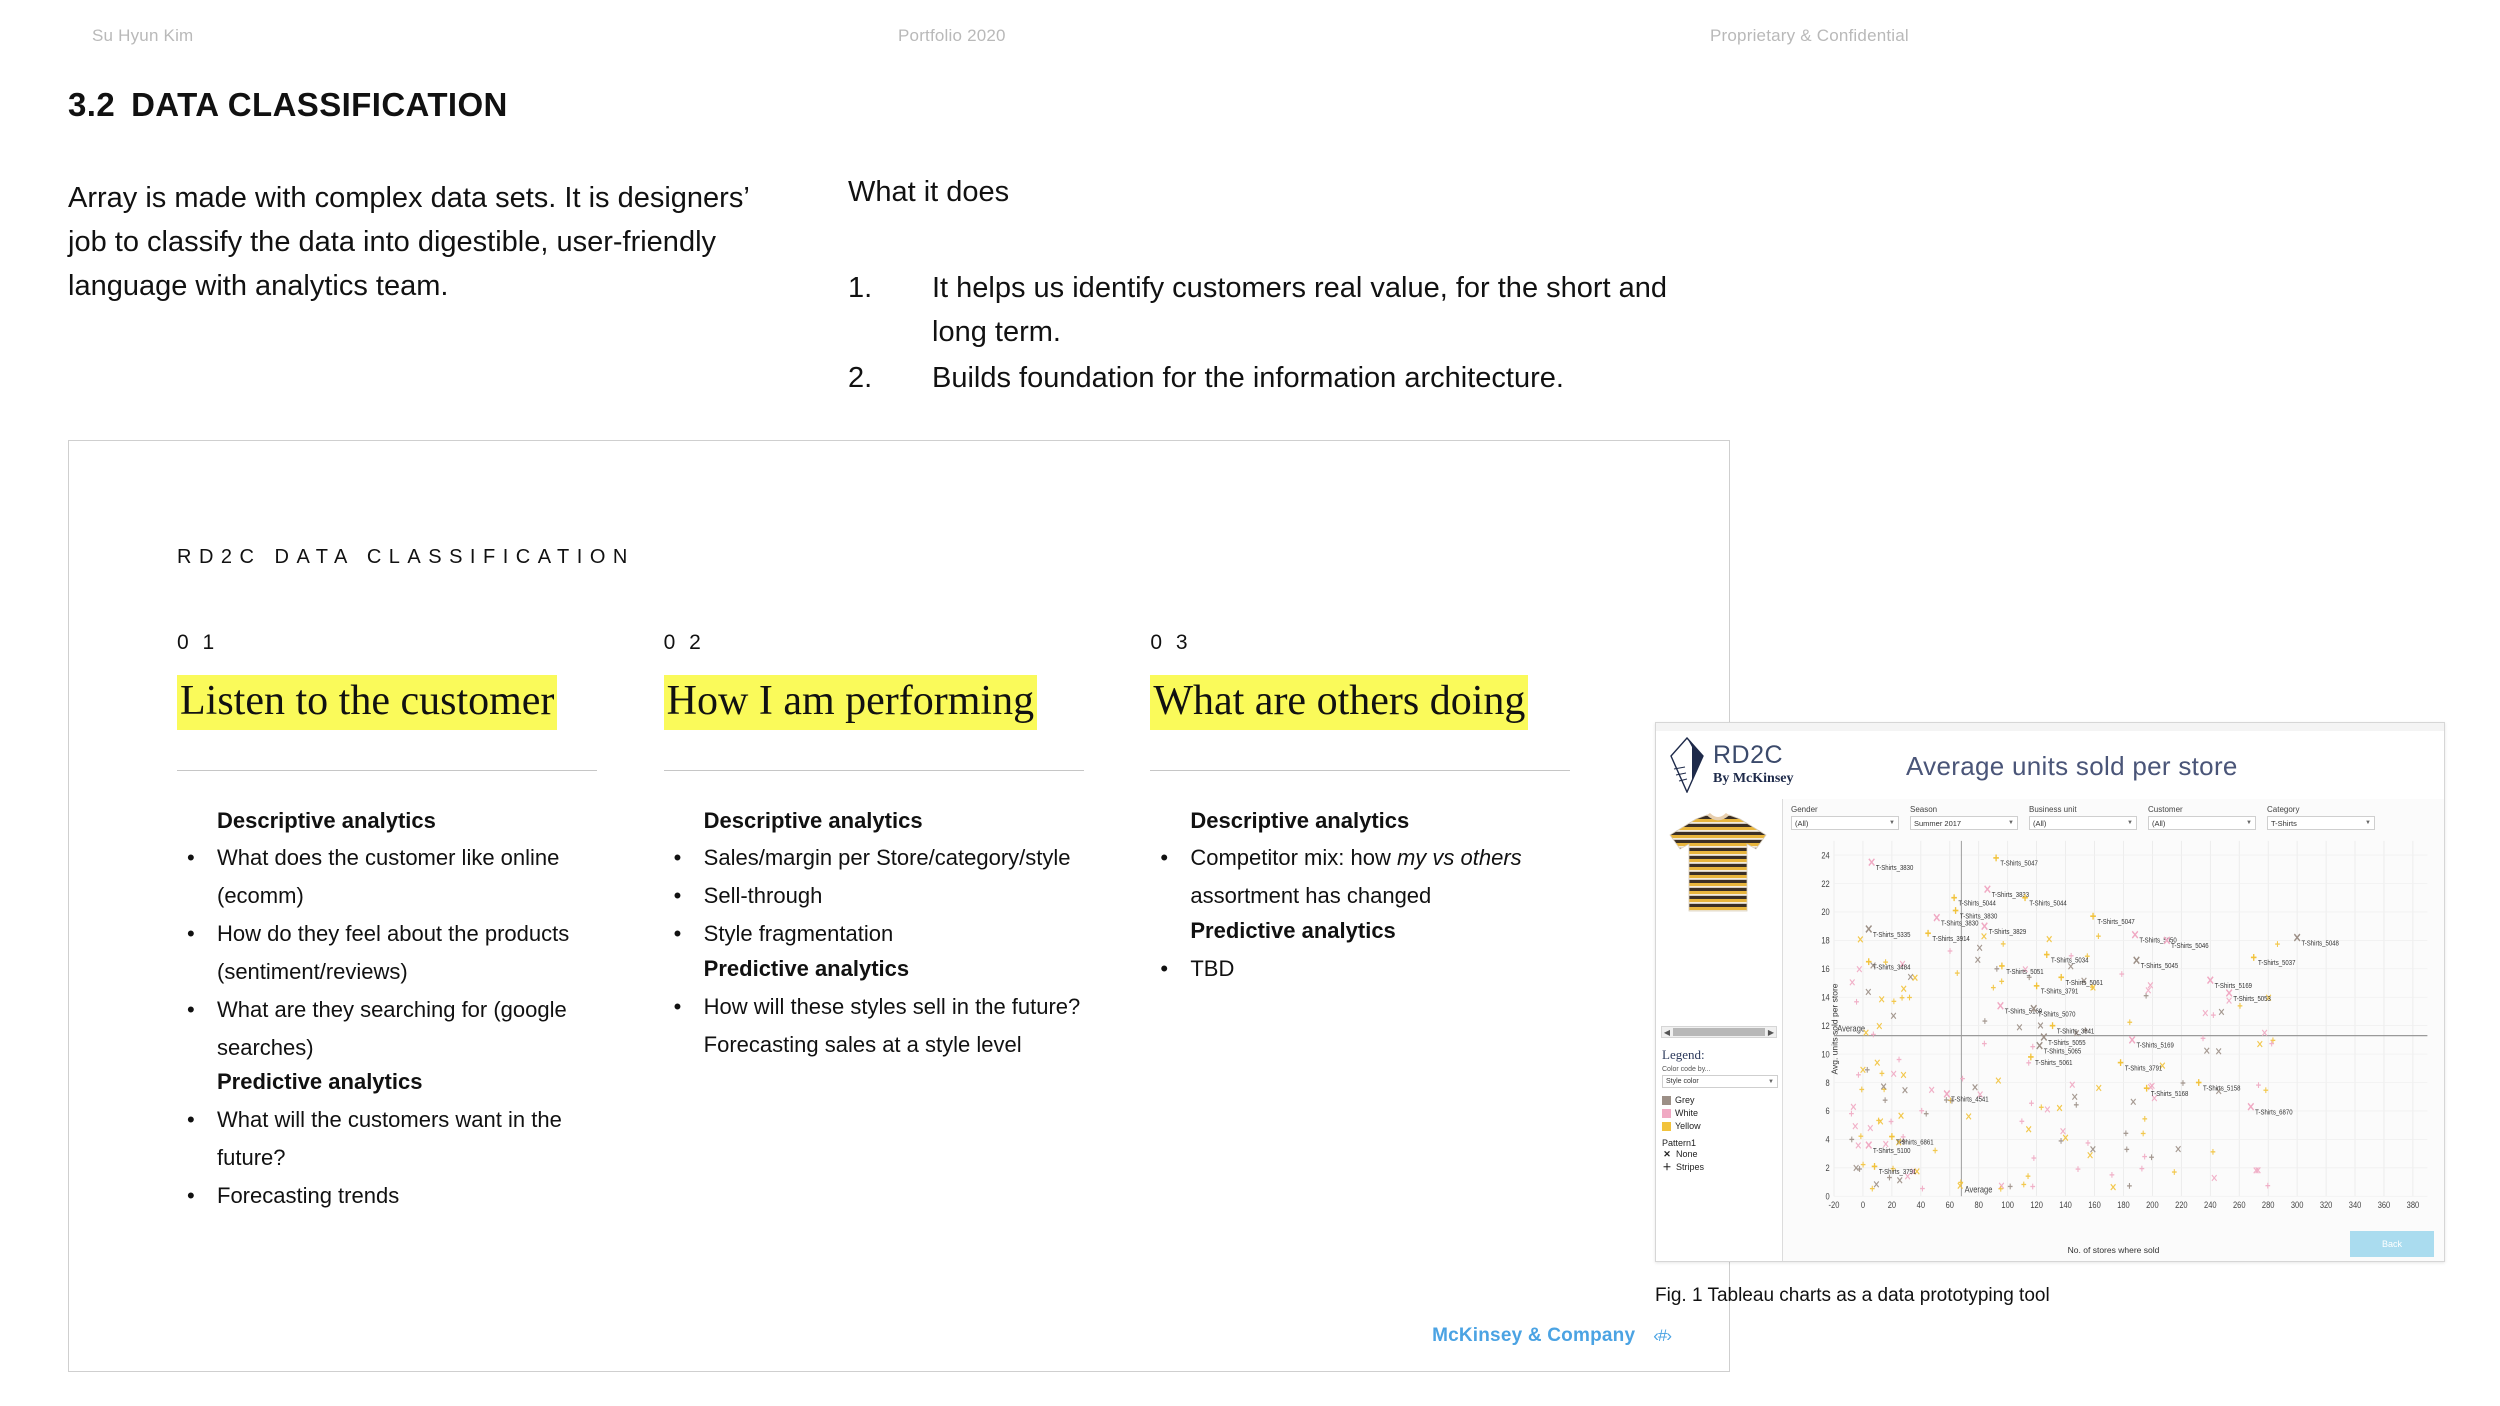 Image resolution: width=2500 pixels, height=1406 pixels. What do you see at coordinates (1293, 858) in the screenshot?
I see `bullet-text-before: Competitor mix: how` at bounding box center [1293, 858].